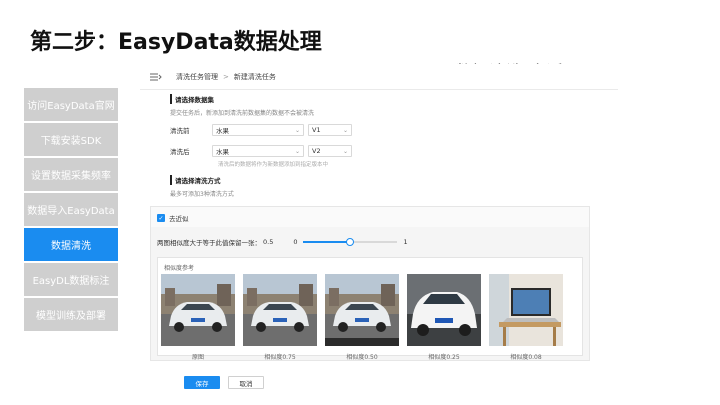 This screenshot has height=405, width=720. I want to click on similarity-slider, so click(350, 242).